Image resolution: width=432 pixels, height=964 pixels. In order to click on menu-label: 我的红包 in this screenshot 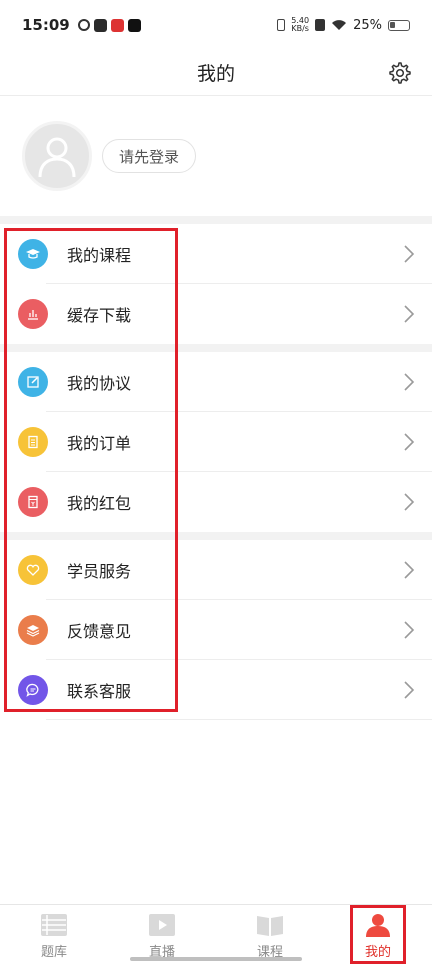, I will do `click(99, 503)`.